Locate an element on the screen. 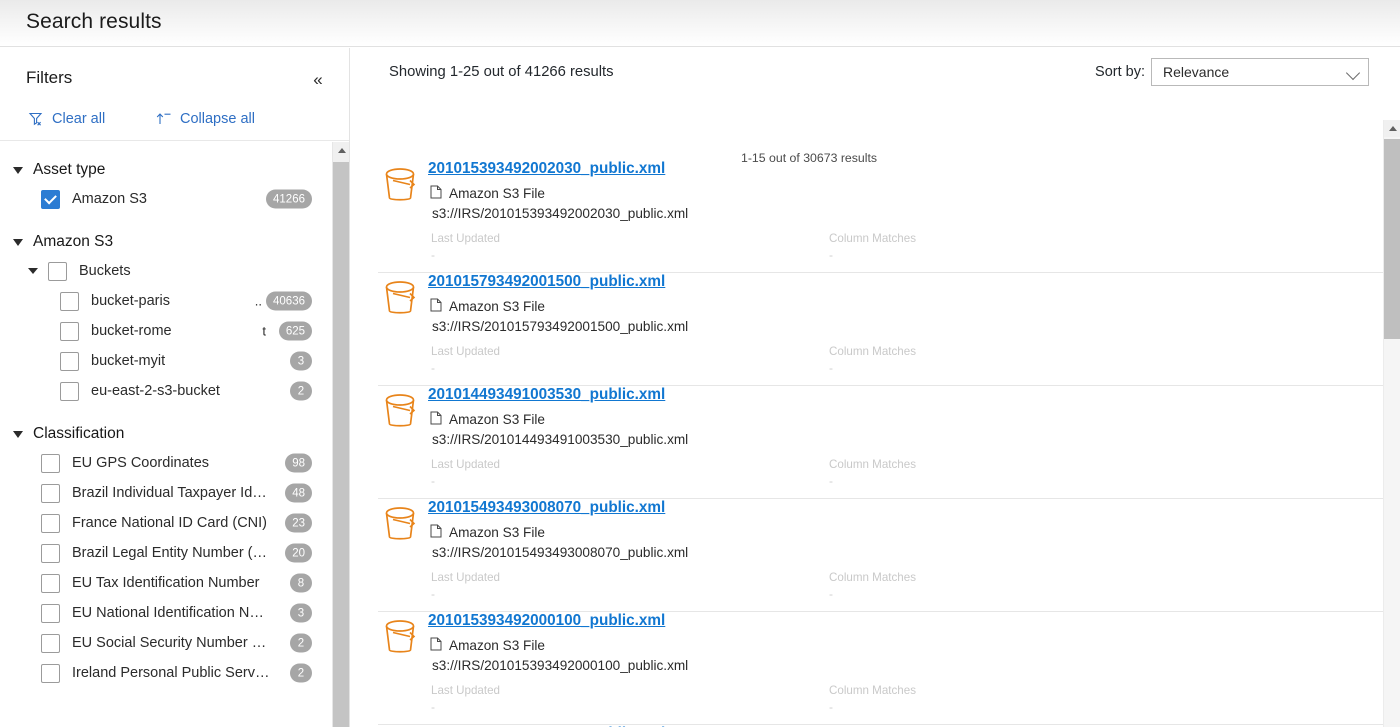 This screenshot has width=1400, height=727. facet-item: France National ID Card (CNI) 23 is located at coordinates (161, 523).